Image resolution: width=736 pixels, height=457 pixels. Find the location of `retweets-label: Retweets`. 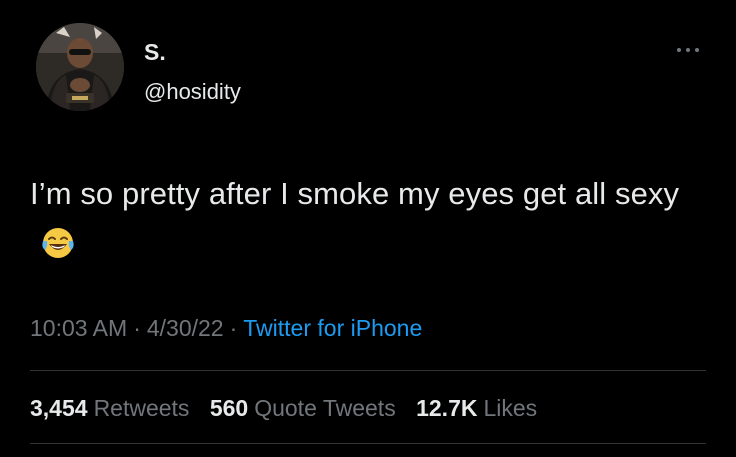

retweets-label: Retweets is located at coordinates (141, 408).